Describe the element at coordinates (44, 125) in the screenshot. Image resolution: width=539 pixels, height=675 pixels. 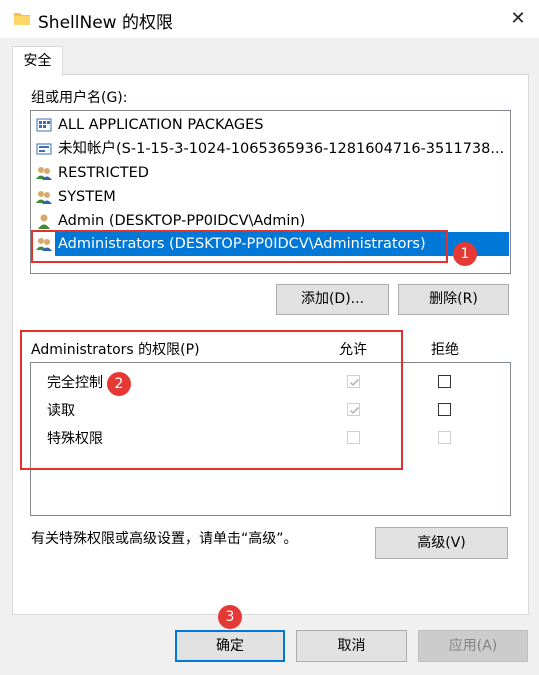
I see `packages-icon` at that location.